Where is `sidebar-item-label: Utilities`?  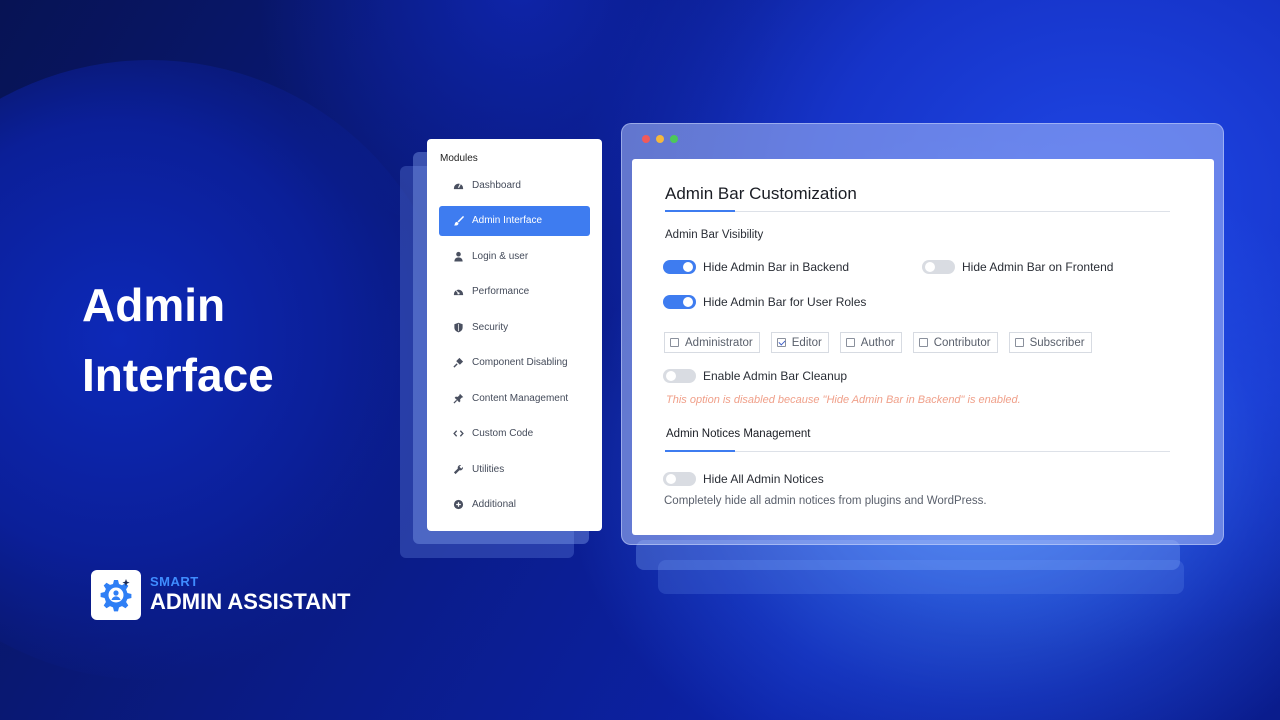
sidebar-item-label: Utilities is located at coordinates (488, 469).